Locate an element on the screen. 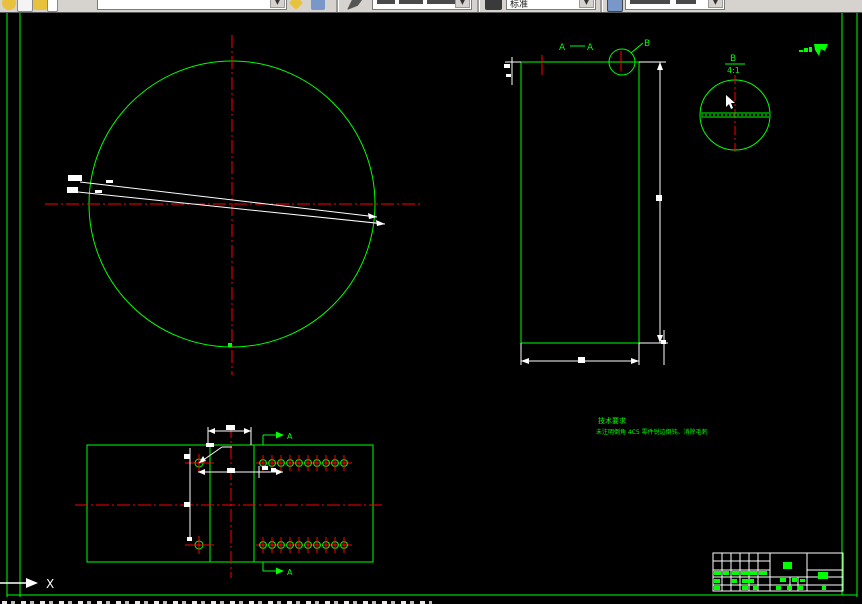 Image resolution: width=862 pixels, height=604 pixels. section-title-left: A is located at coordinates (562, 48).